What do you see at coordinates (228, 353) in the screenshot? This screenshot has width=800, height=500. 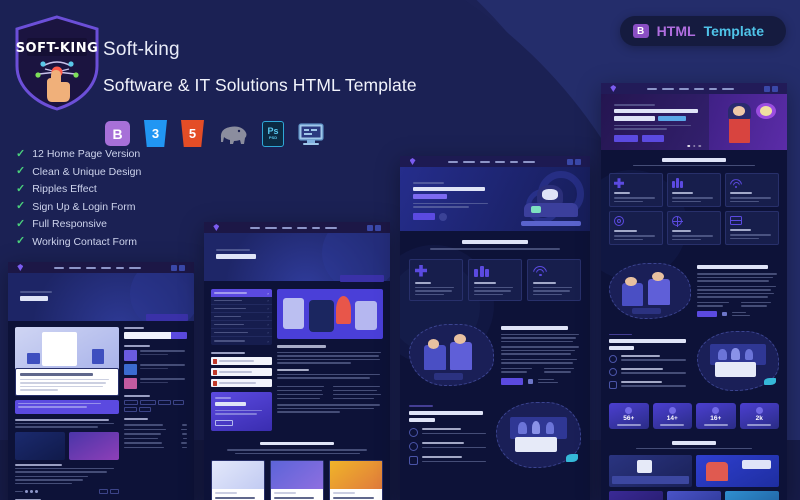 I see `download-heading` at bounding box center [228, 353].